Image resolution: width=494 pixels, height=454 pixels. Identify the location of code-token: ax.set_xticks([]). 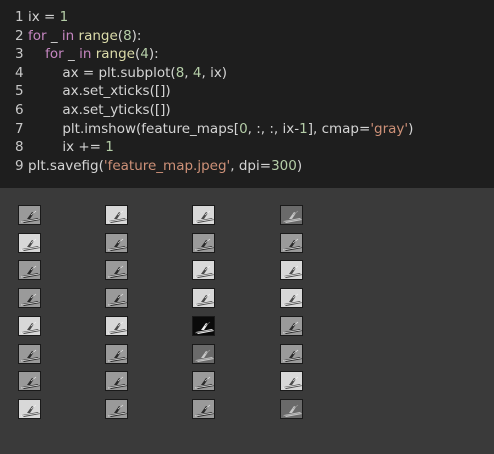
(99, 91).